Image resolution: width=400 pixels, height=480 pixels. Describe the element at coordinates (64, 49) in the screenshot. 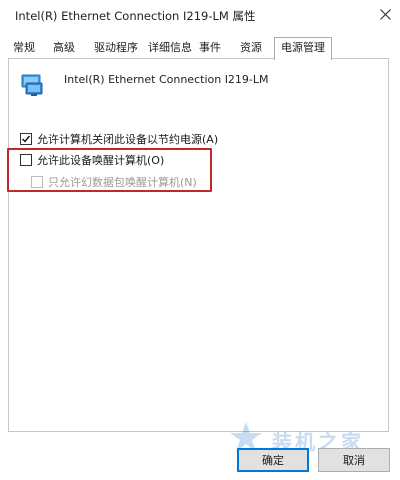

I see `tab-advanced: 高级` at that location.